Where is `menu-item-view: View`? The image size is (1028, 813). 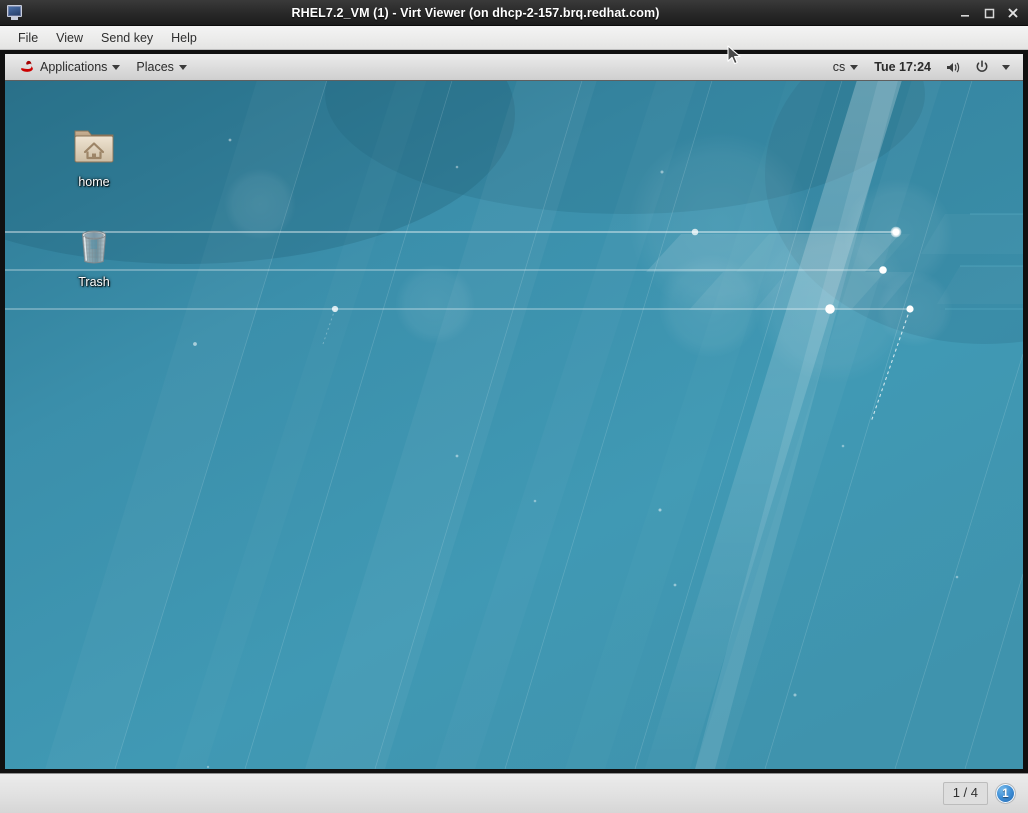 menu-item-view: View is located at coordinates (69, 38).